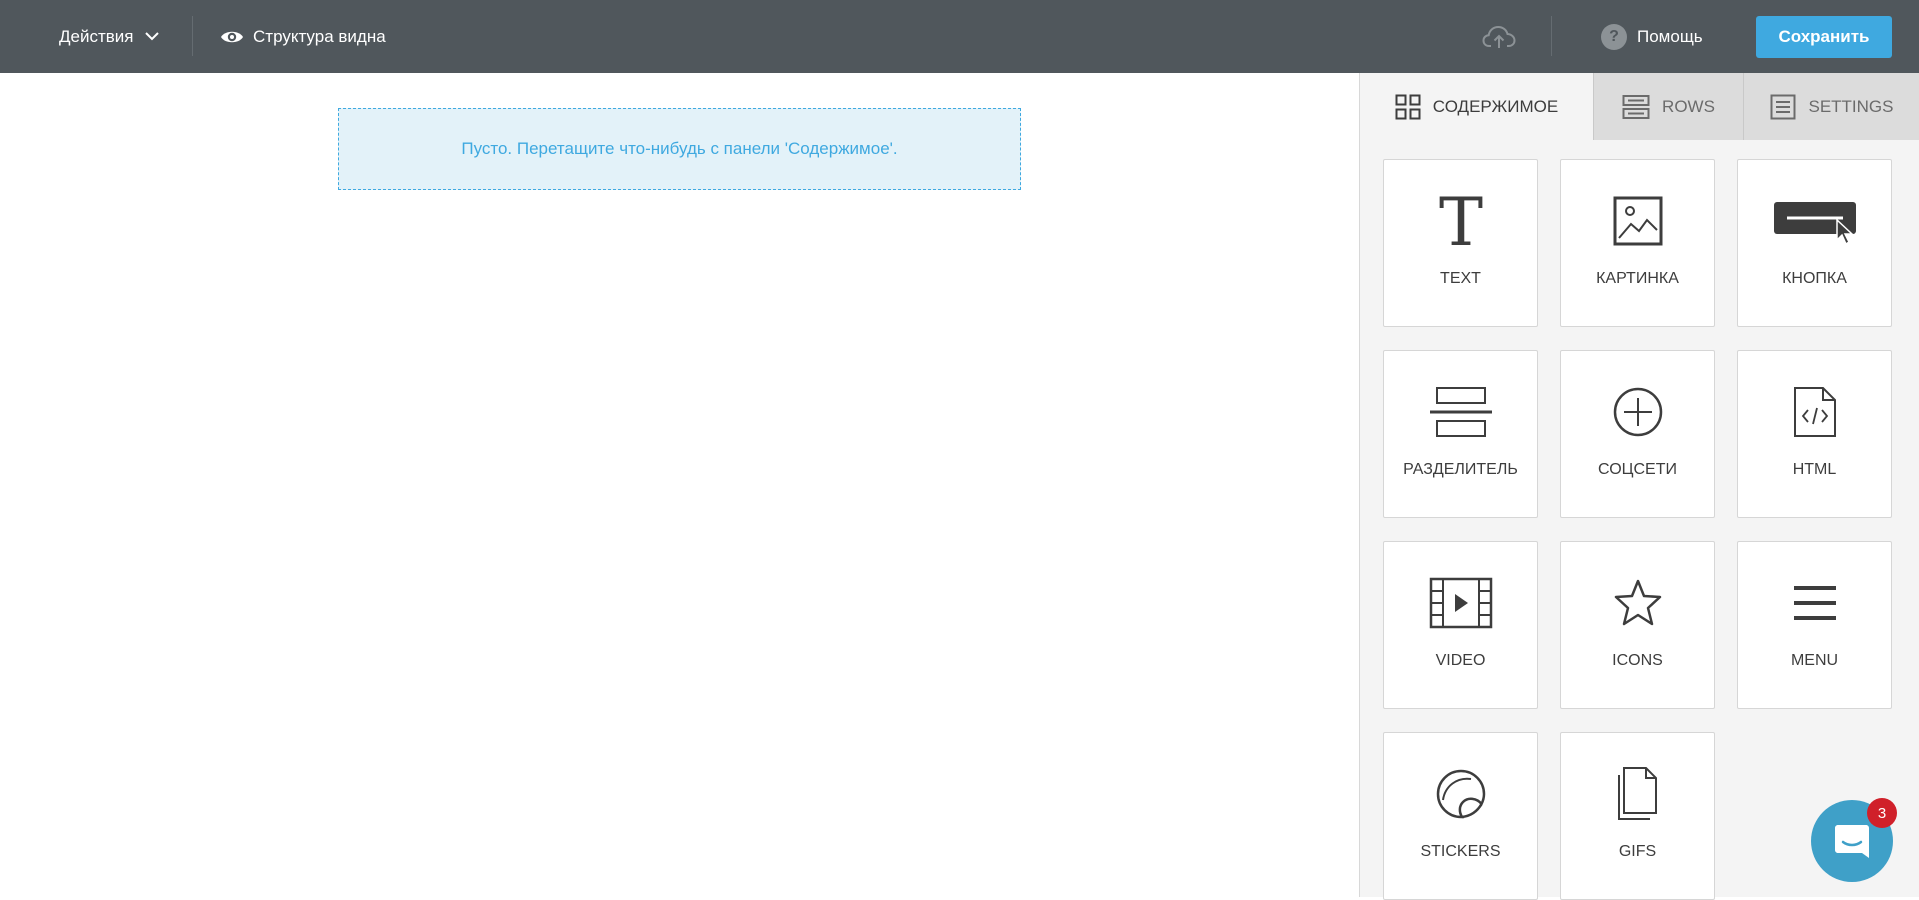 Image resolution: width=1919 pixels, height=900 pixels. What do you see at coordinates (1637, 412) in the screenshot?
I see `social-plus-icon` at bounding box center [1637, 412].